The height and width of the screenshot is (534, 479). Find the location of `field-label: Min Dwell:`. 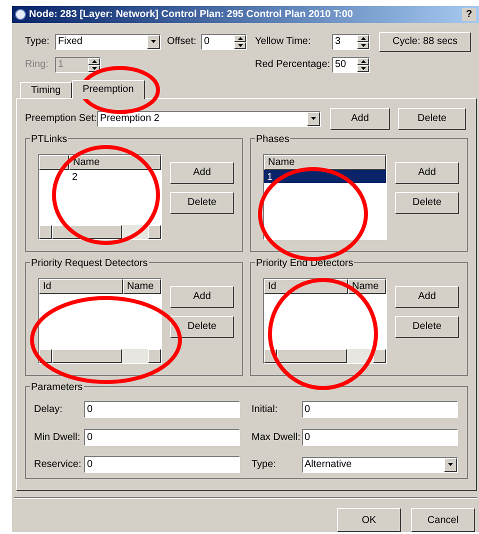

field-label: Min Dwell: is located at coordinates (58, 437).